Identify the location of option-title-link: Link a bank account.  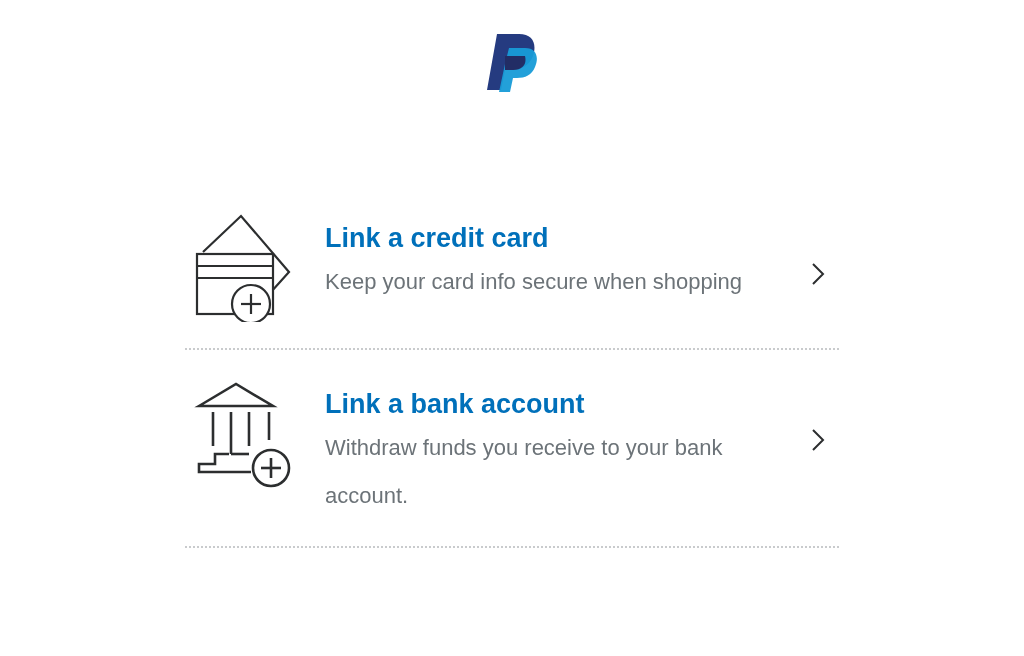
(455, 404).